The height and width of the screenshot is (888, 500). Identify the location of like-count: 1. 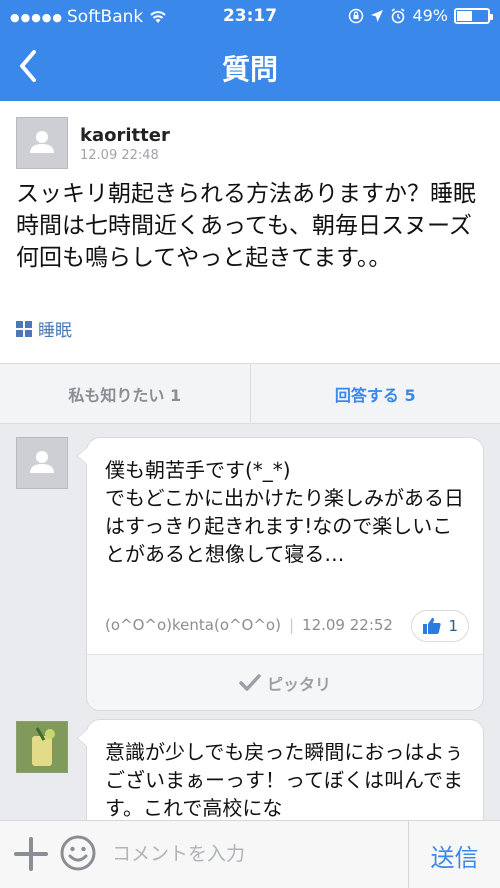
(453, 626).